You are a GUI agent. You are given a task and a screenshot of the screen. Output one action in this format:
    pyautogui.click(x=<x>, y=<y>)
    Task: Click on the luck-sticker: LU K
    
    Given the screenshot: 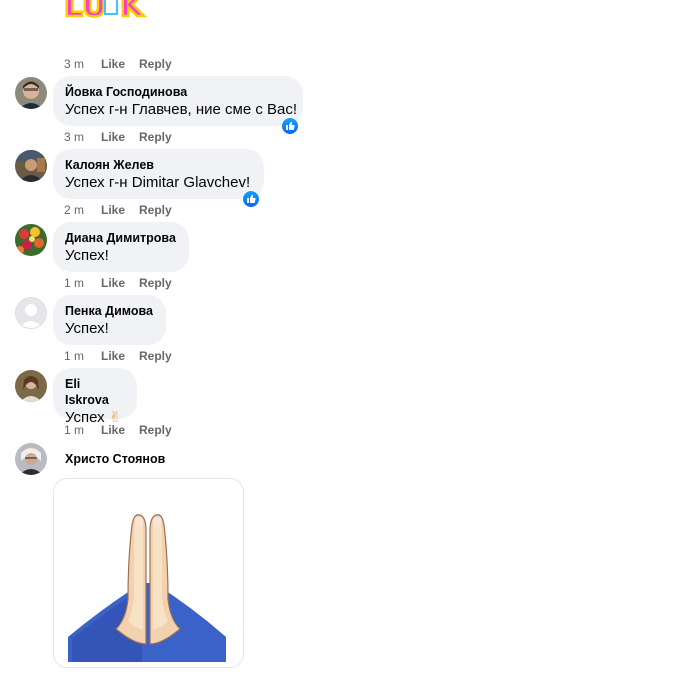 What is the action you would take?
    pyautogui.click(x=104, y=12)
    